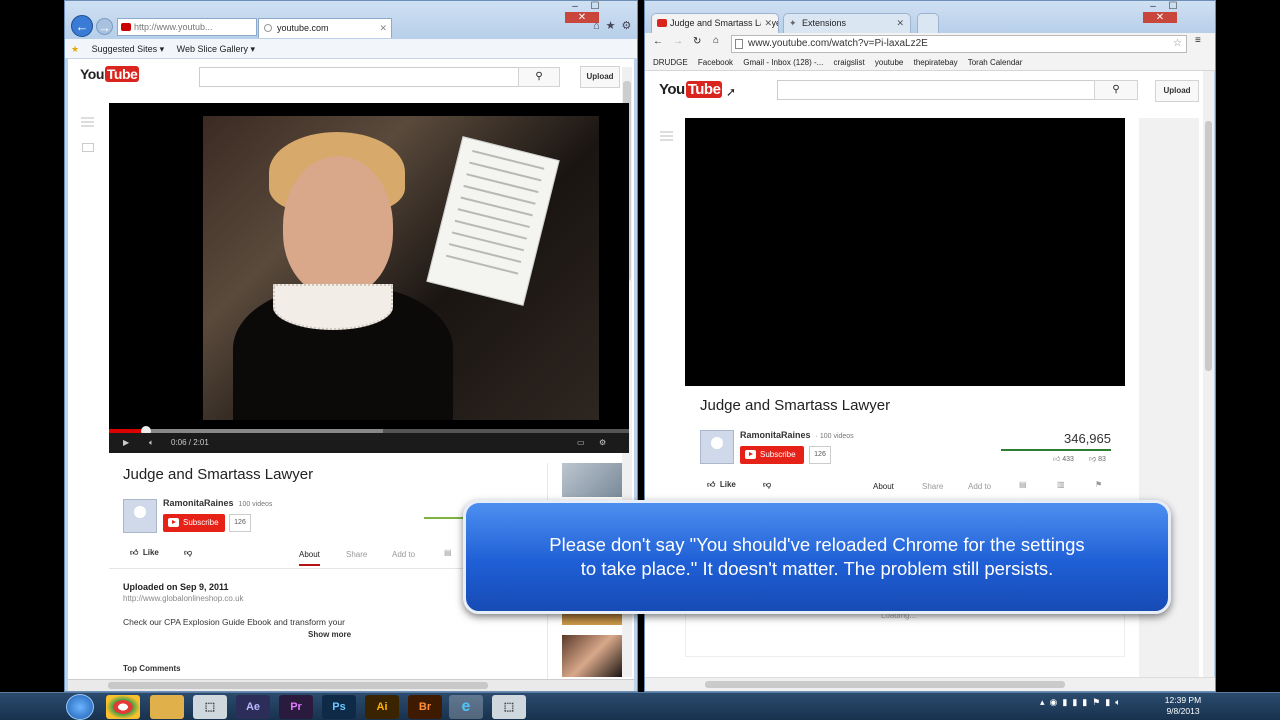  Describe the element at coordinates (1098, 484) in the screenshot. I see `flag-icon: ⚑` at that location.